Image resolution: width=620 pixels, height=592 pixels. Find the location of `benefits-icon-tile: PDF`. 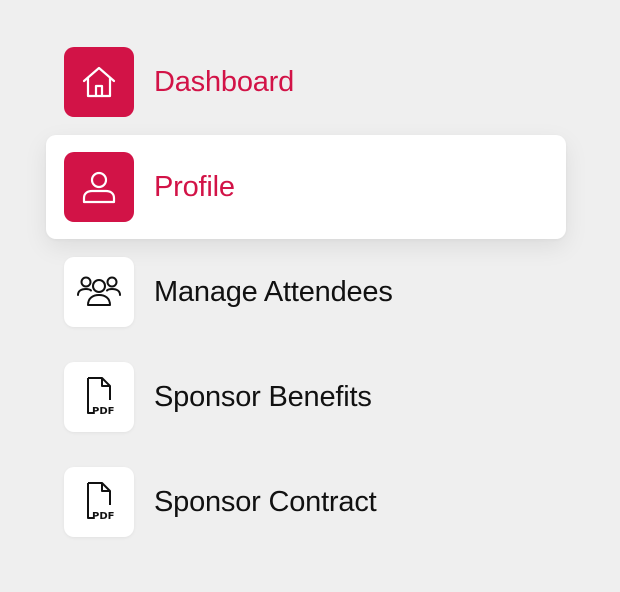

benefits-icon-tile: PDF is located at coordinates (99, 397).